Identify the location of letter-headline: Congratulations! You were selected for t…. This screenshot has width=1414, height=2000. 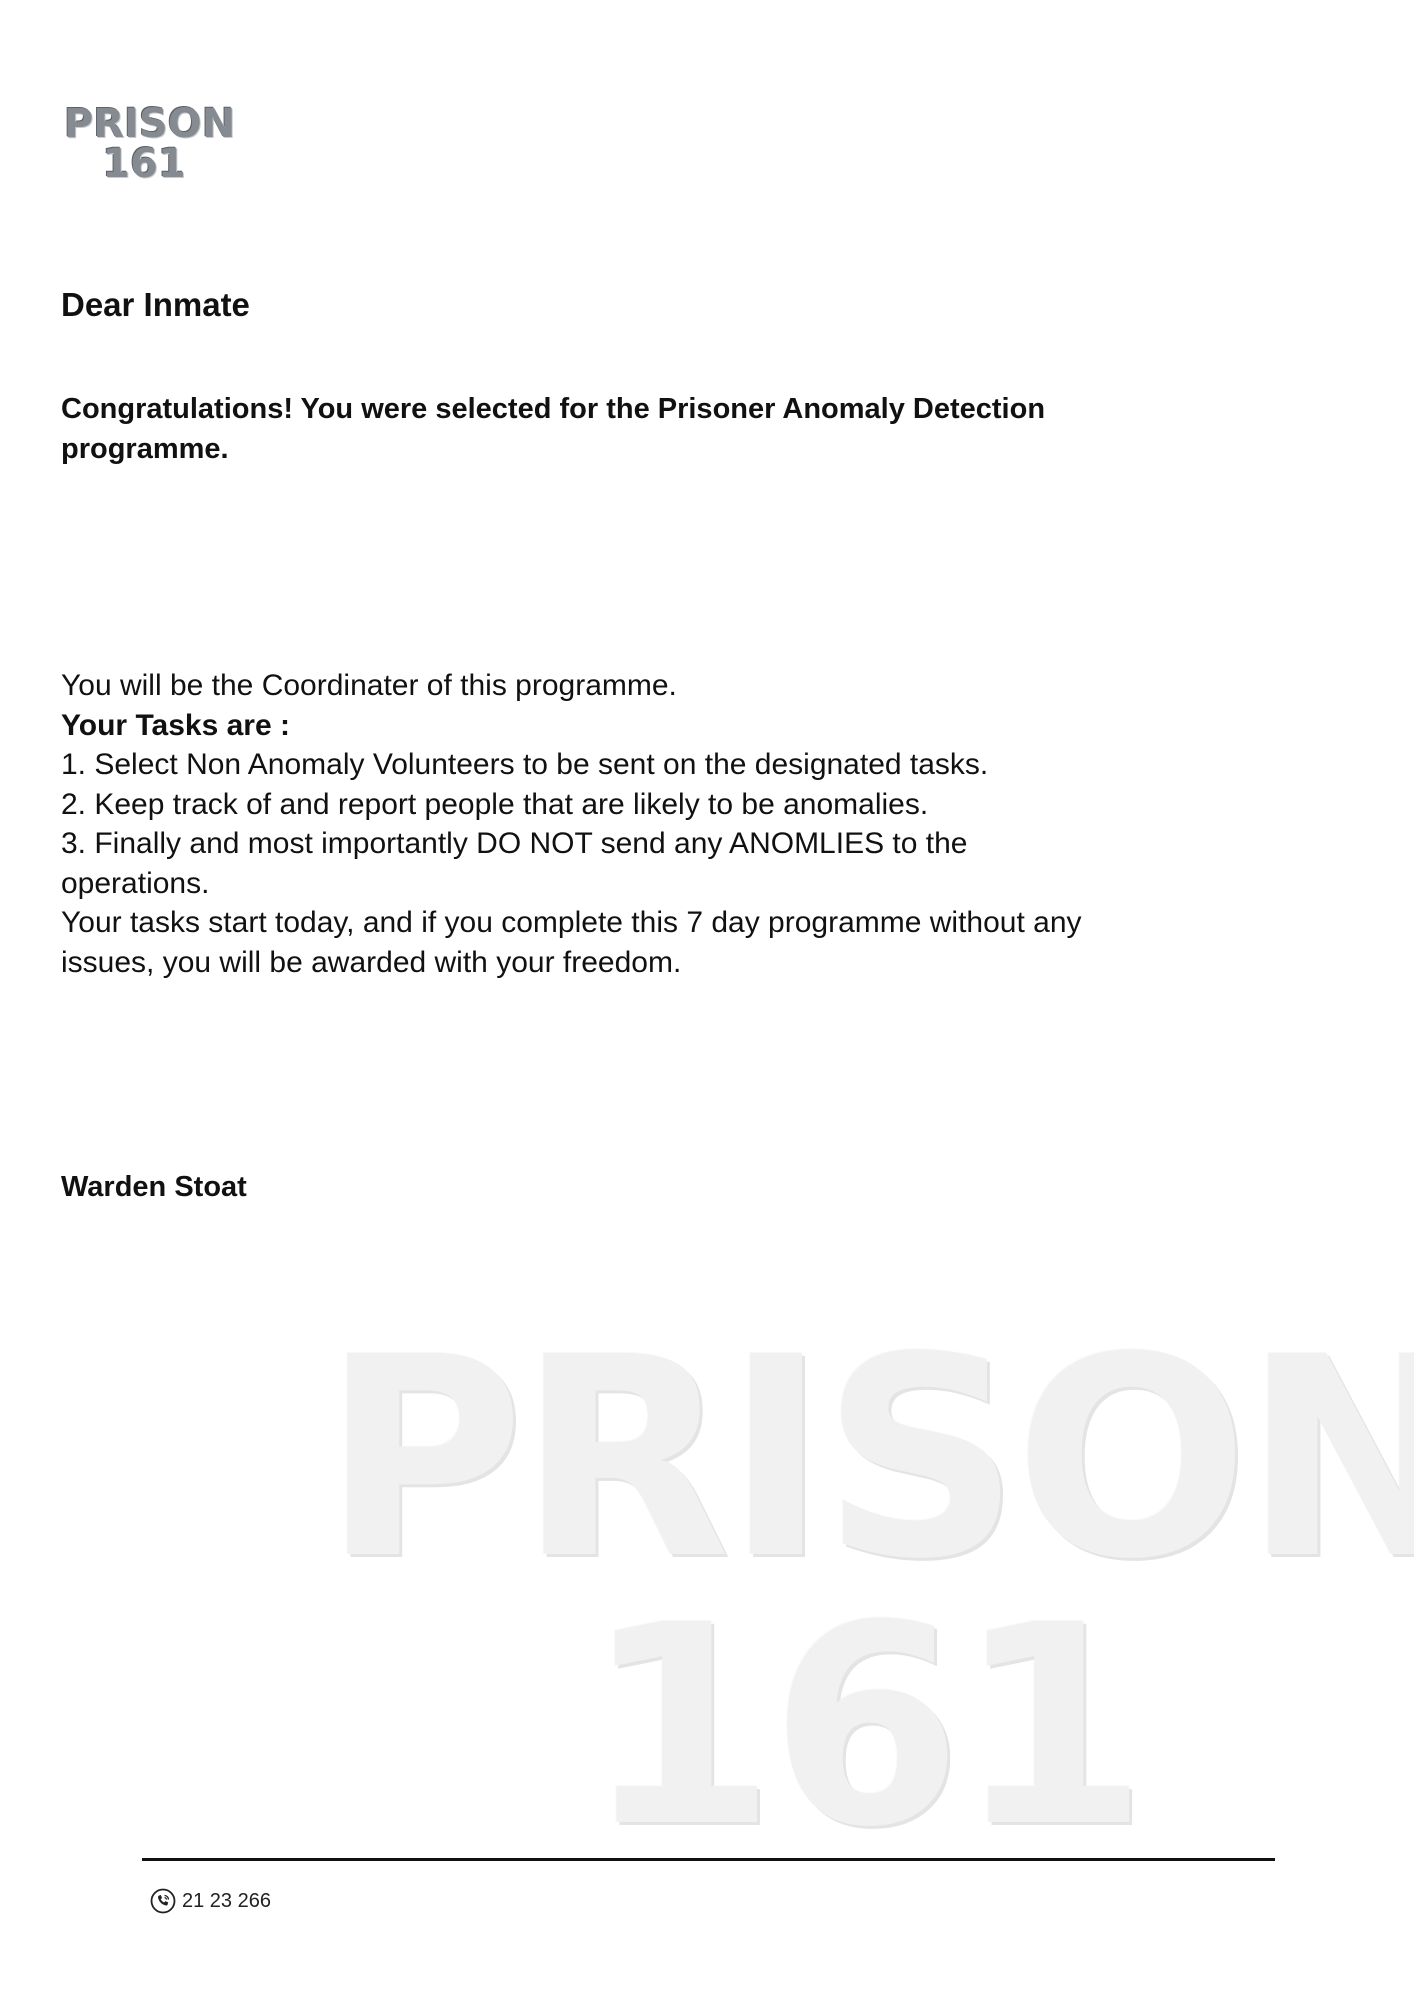
(553, 429).